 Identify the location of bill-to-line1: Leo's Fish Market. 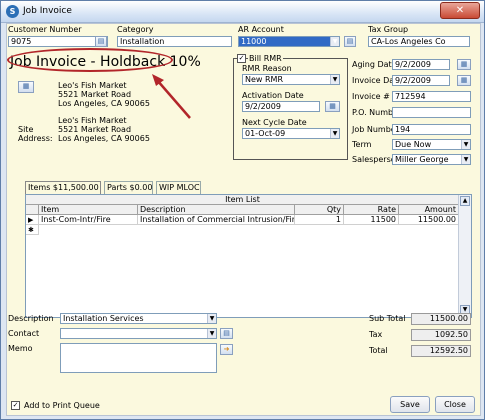
(92, 85).